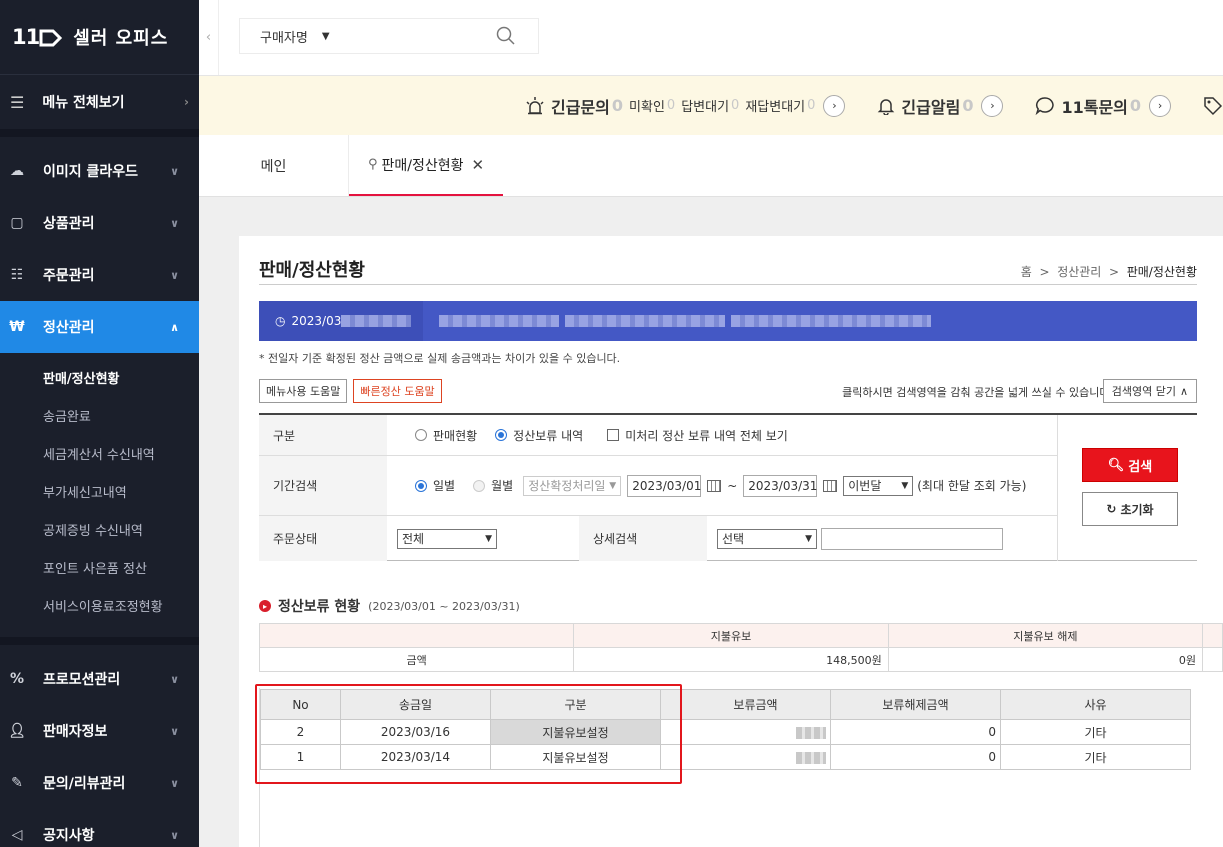  I want to click on sidebar-item-product: ▢ 상품관리 ∨, so click(99, 223).